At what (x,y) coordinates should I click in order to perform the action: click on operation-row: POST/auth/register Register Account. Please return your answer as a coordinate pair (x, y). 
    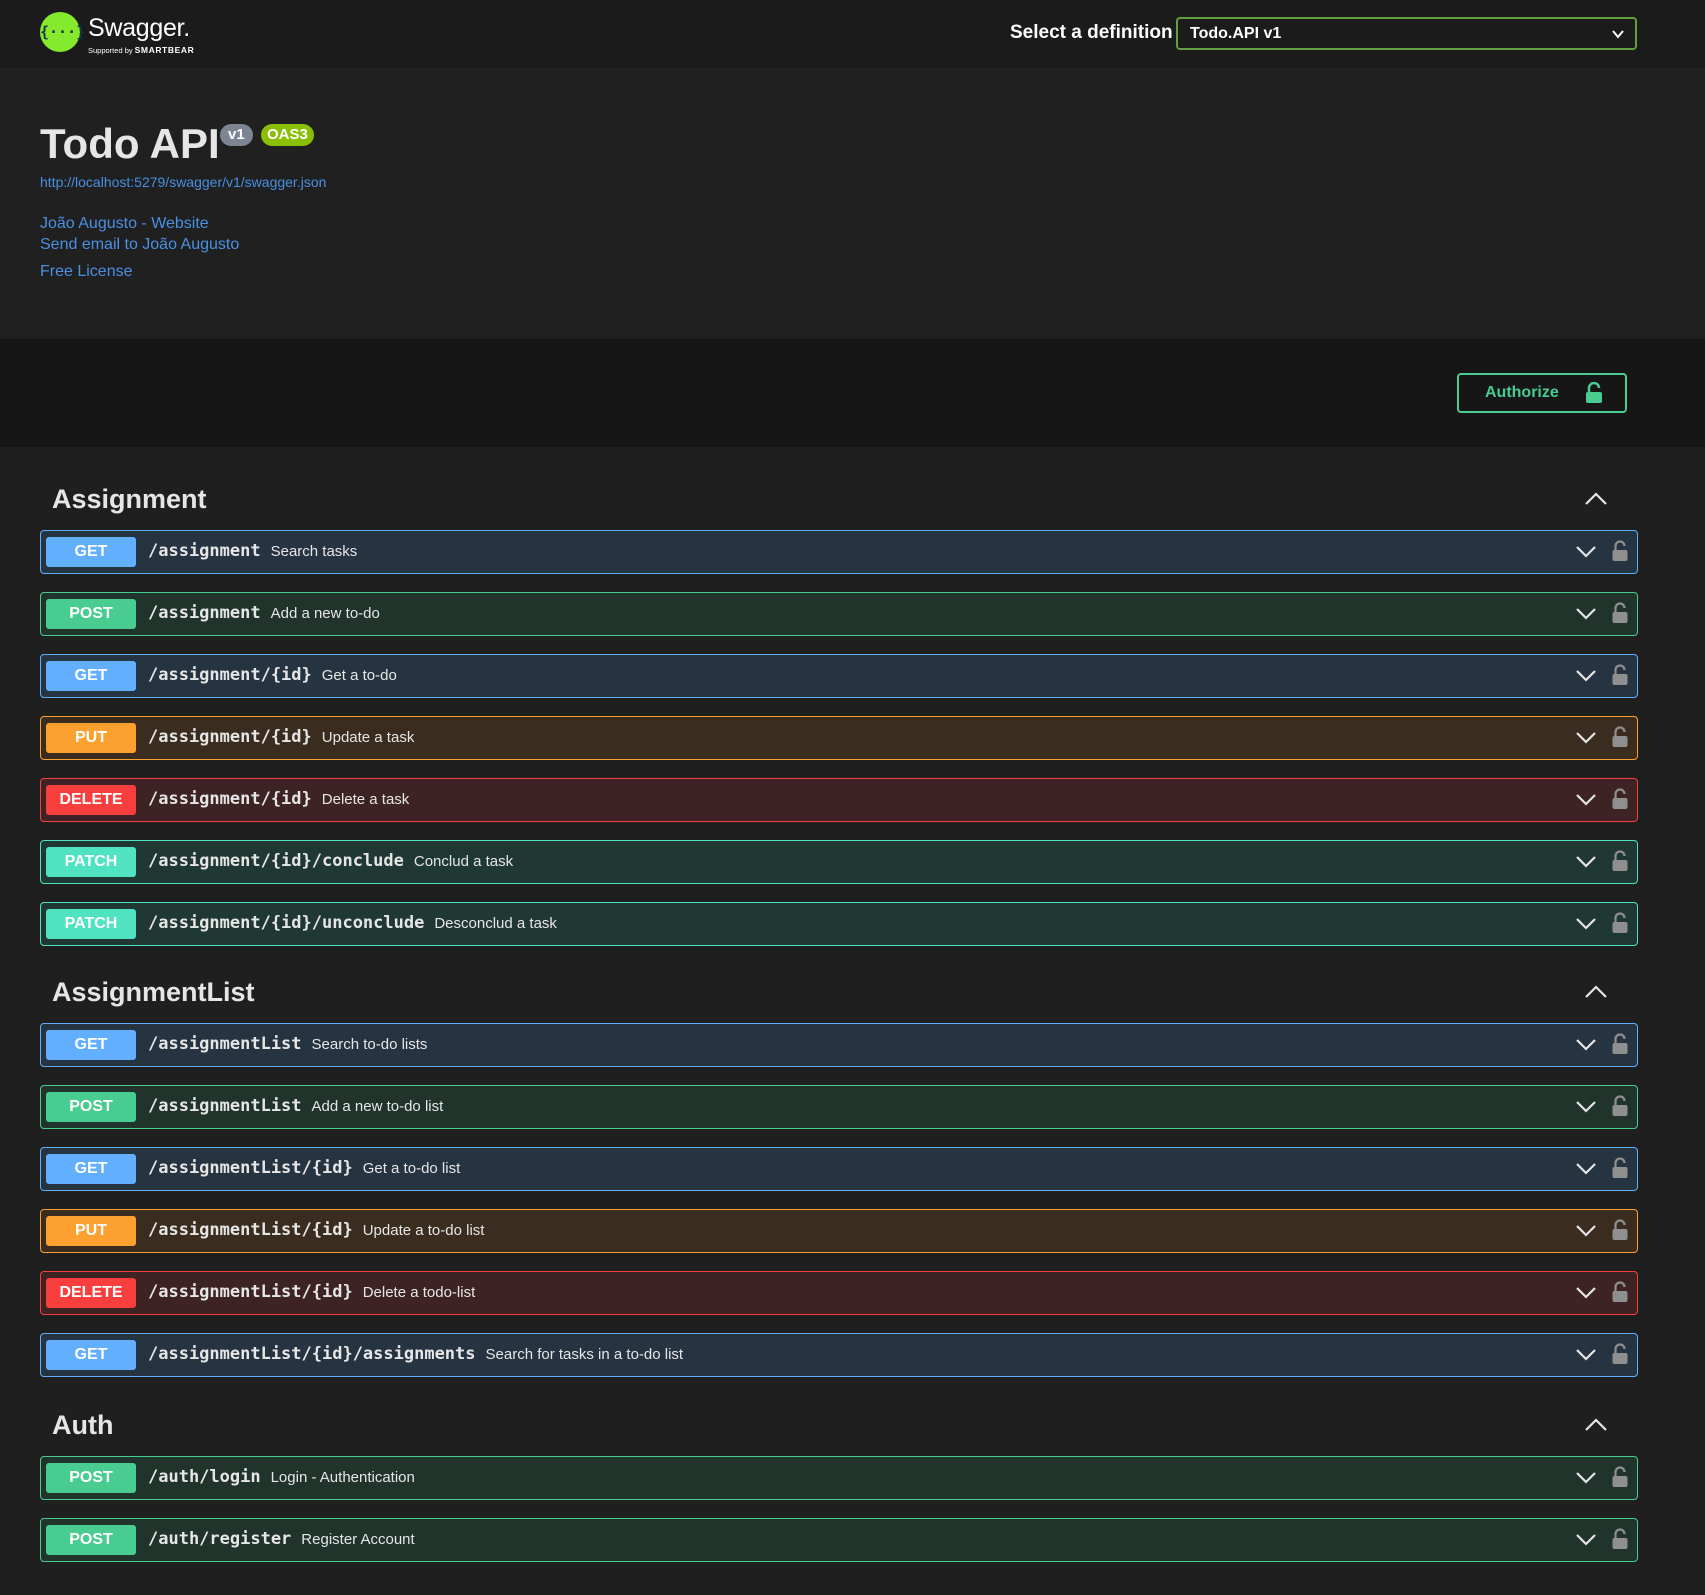
    Looking at the image, I should click on (839, 1540).